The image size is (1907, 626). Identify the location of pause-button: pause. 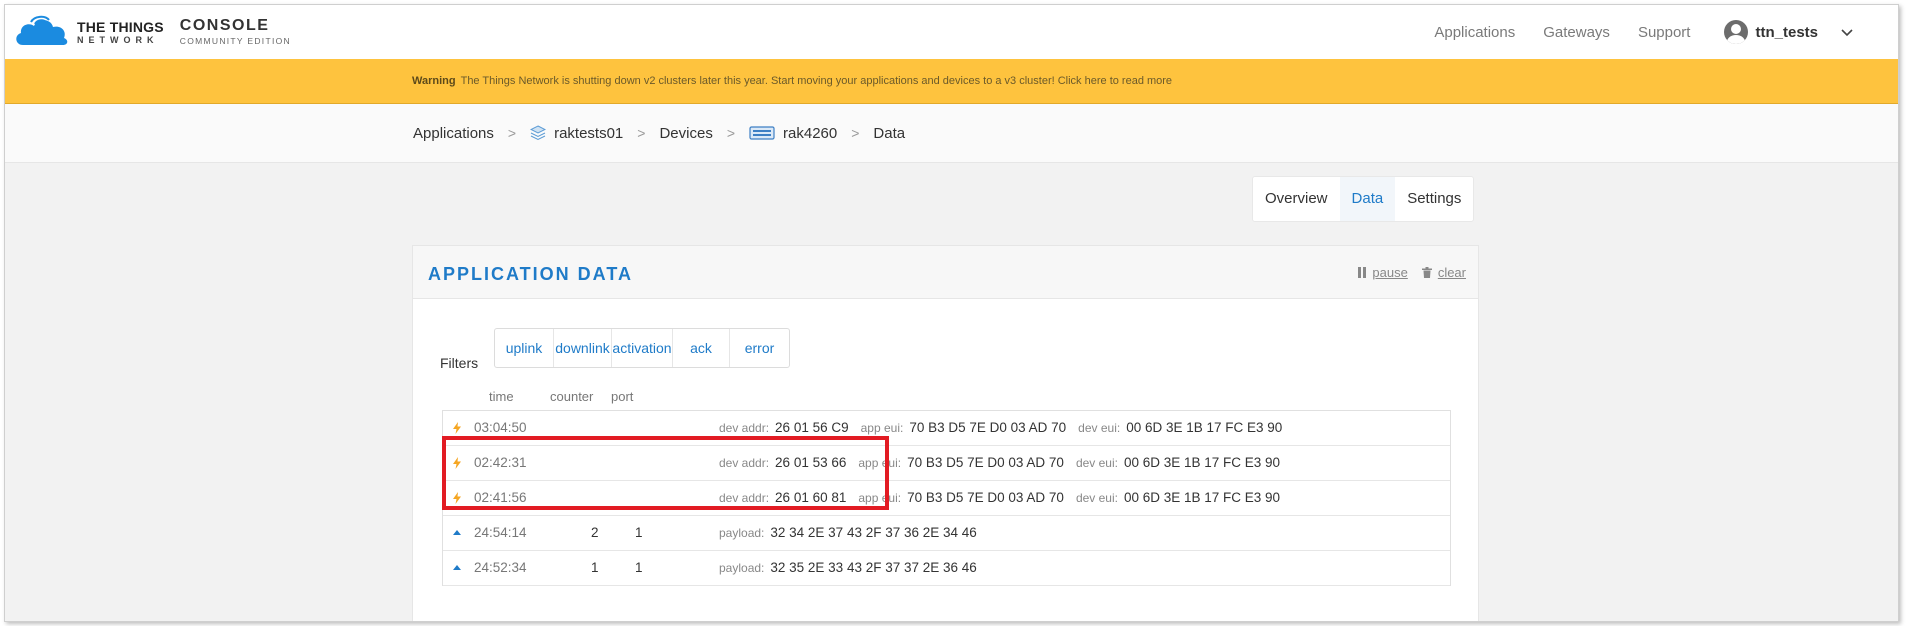
(1383, 272).